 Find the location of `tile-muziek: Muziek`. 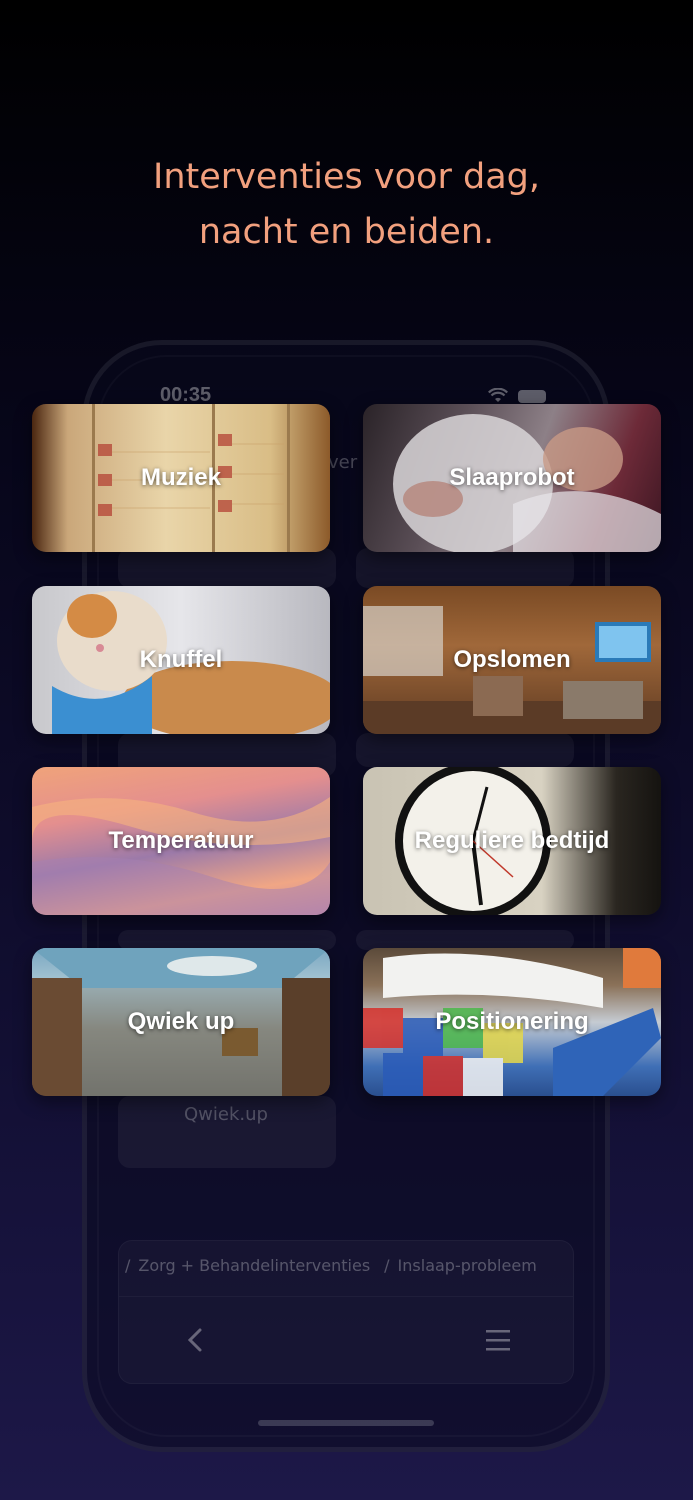

tile-muziek: Muziek is located at coordinates (181, 478).